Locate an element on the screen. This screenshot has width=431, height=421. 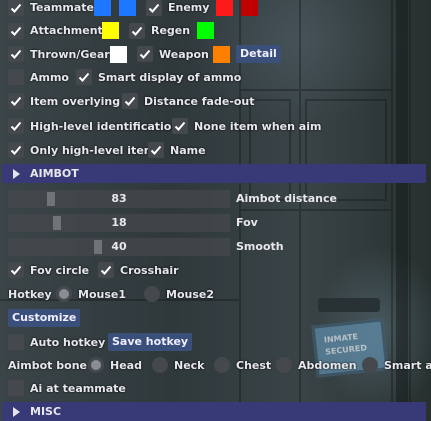
attachment-color-swatch is located at coordinates (110, 30).